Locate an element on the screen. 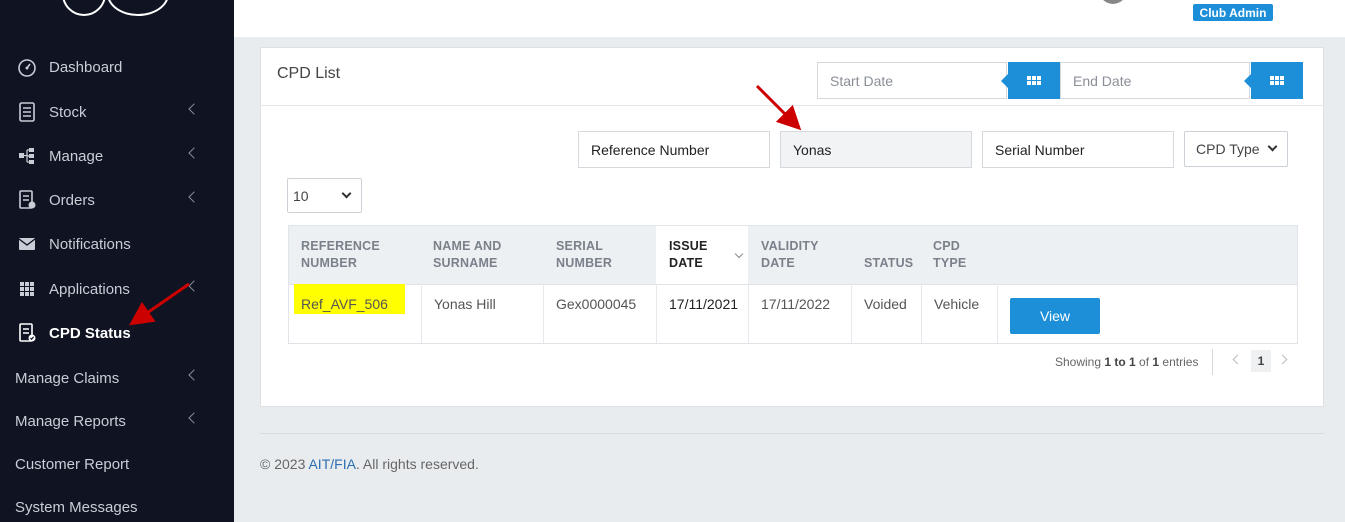 The image size is (1345, 522). sidebar-item-manage-claims: Manage Claims is located at coordinates (117, 378).